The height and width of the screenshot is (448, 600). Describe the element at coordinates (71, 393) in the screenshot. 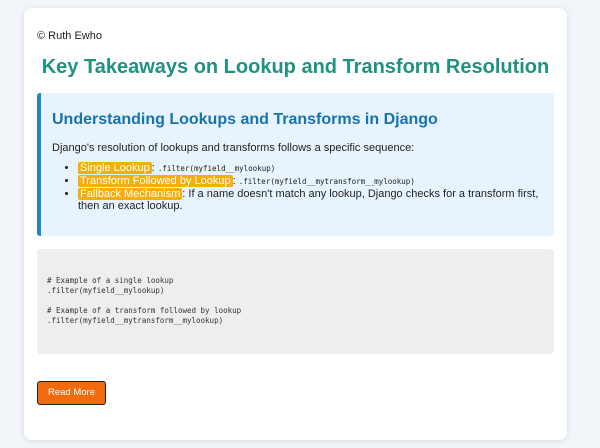

I see `read-more-button: Read More` at that location.